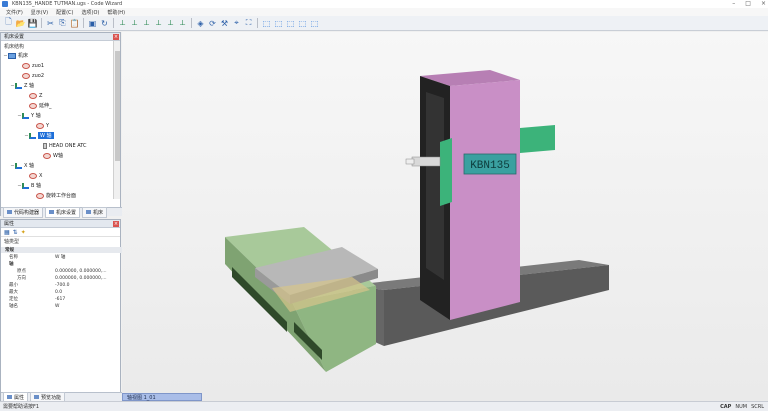  Describe the element at coordinates (224, 23) in the screenshot. I see `tool-icon: ⚒` at that location.